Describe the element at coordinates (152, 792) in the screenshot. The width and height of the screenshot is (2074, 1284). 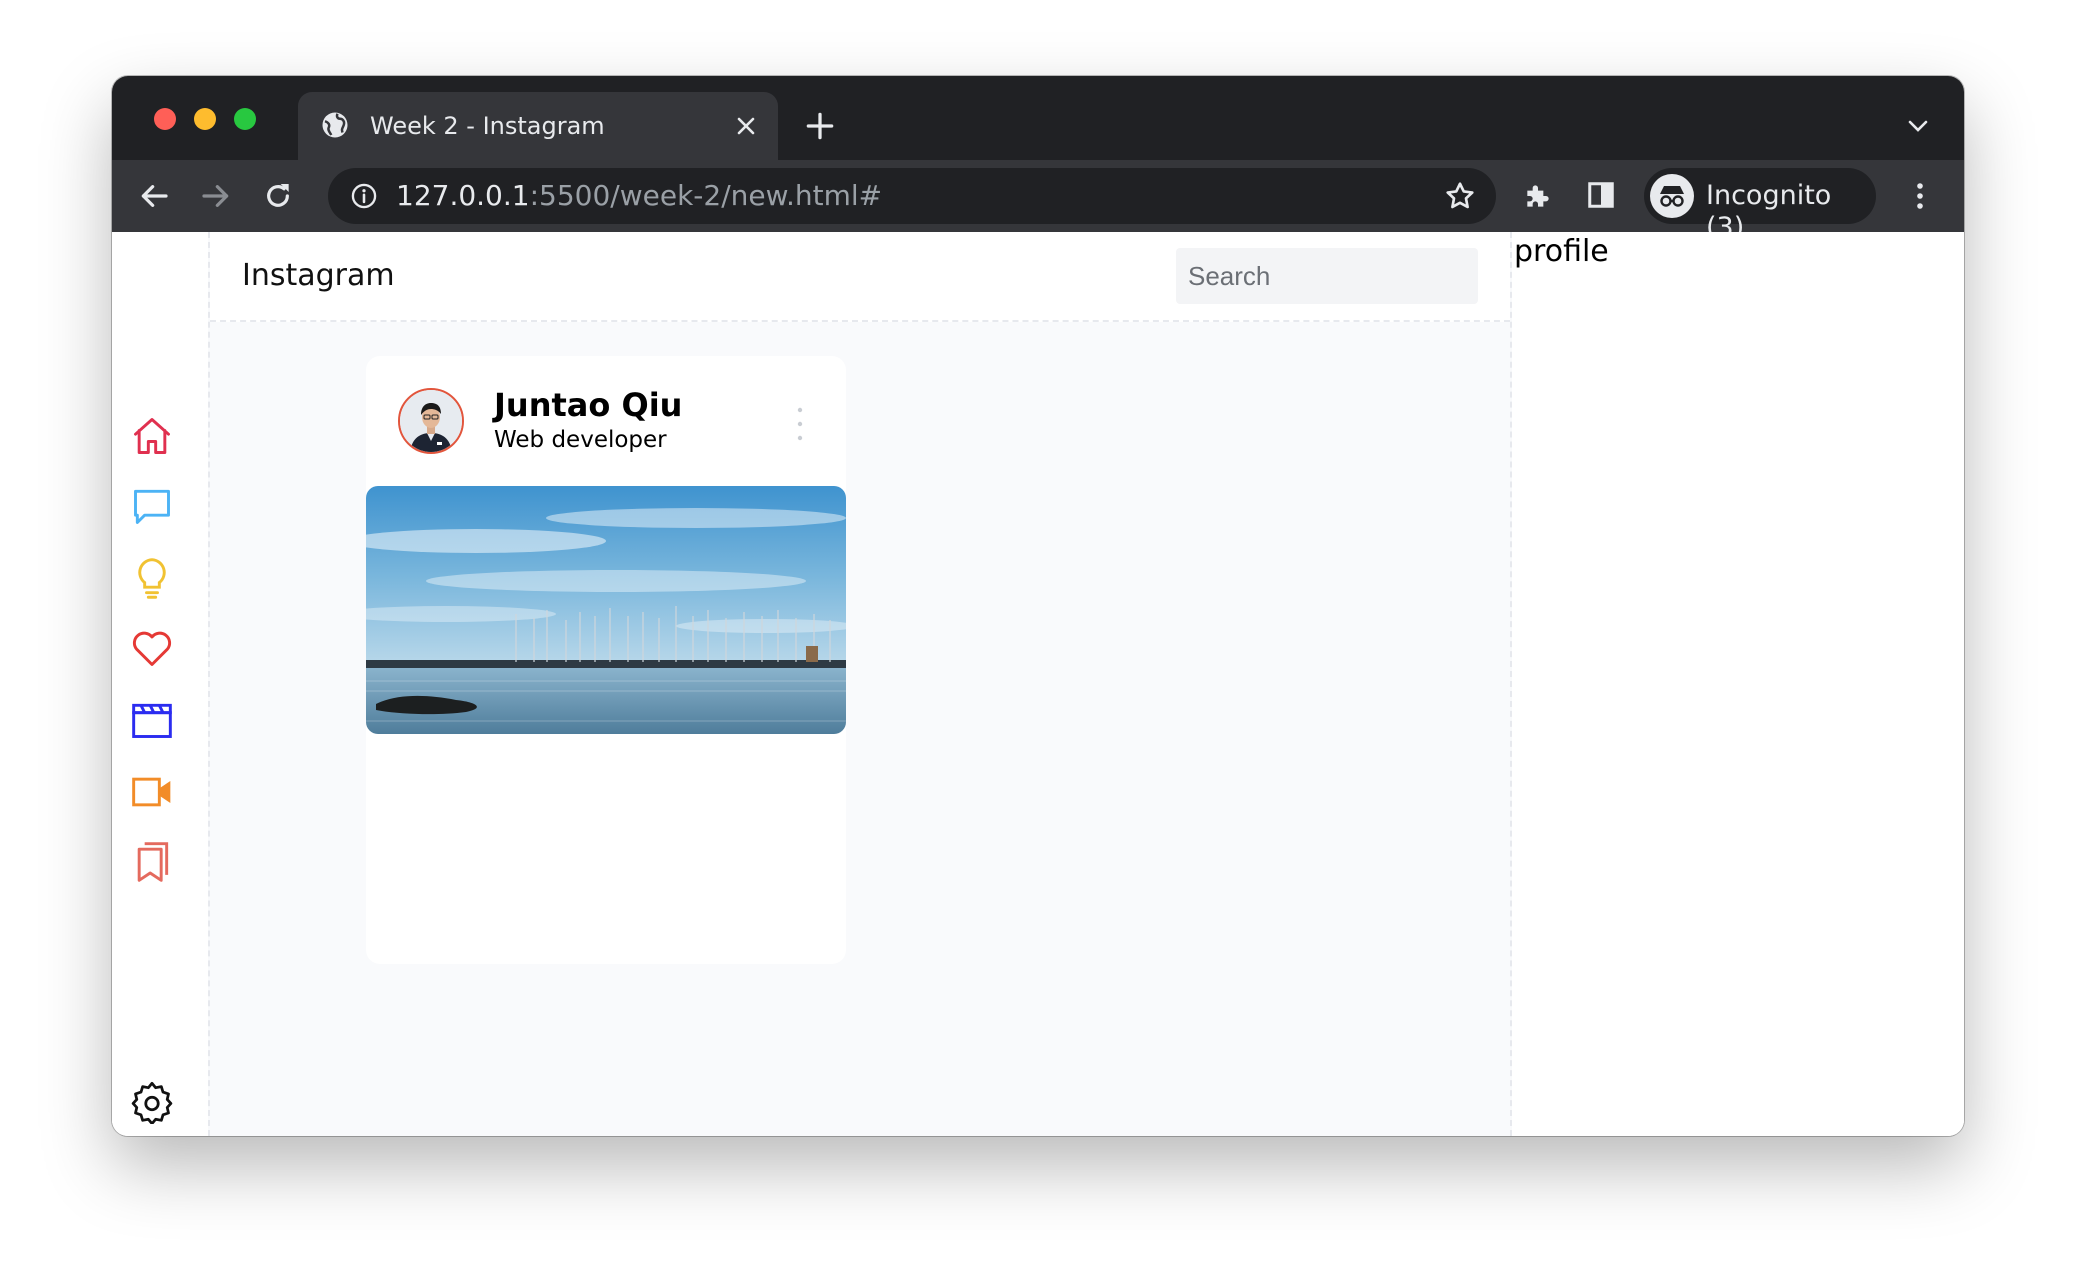
I see `video-camera-icon` at that location.